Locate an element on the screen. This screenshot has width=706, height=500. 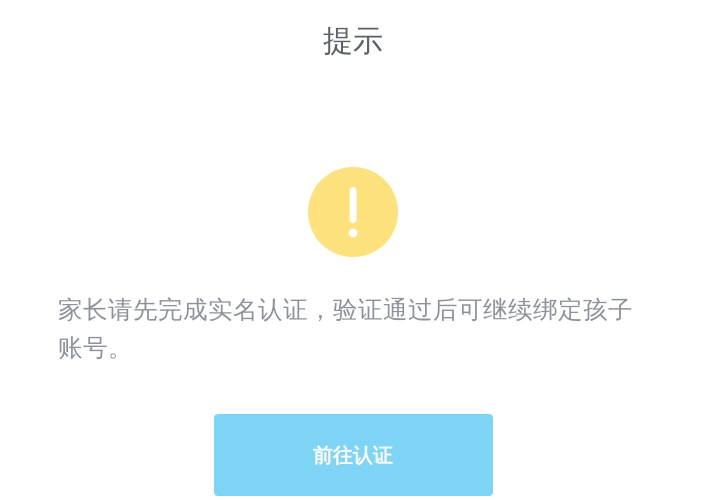
verify-button: 前往认证 is located at coordinates (353, 455).